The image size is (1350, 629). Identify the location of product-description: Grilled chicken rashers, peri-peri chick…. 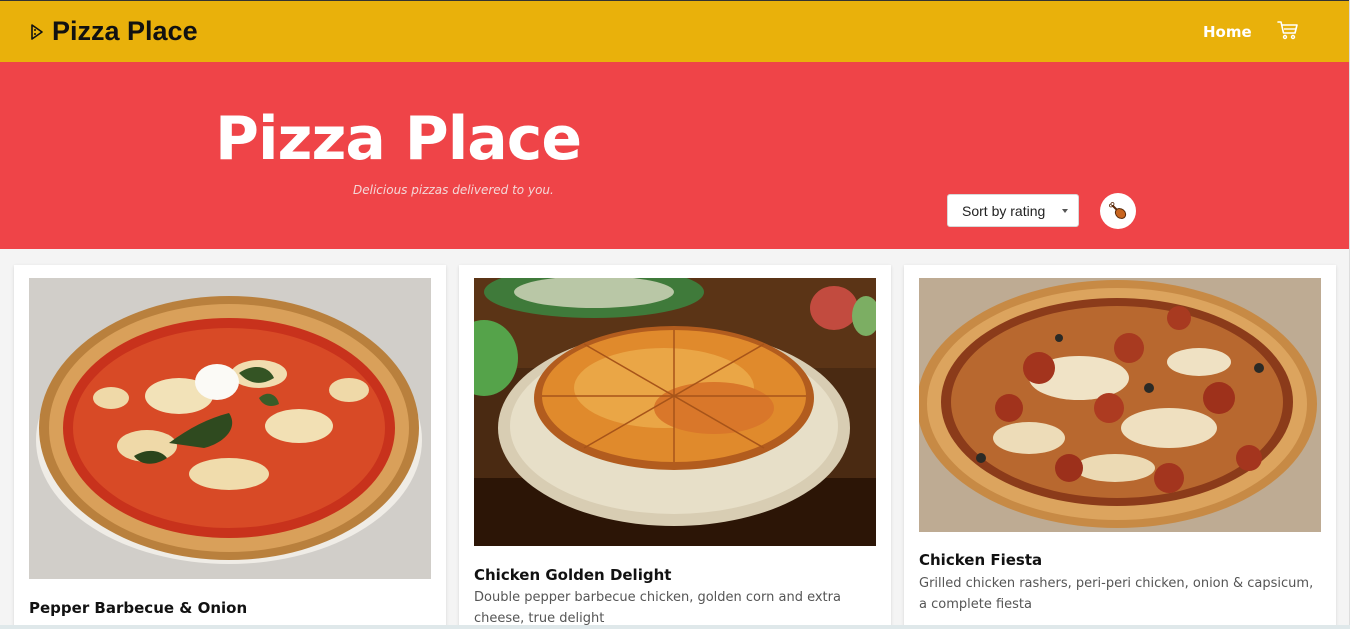
(1116, 594).